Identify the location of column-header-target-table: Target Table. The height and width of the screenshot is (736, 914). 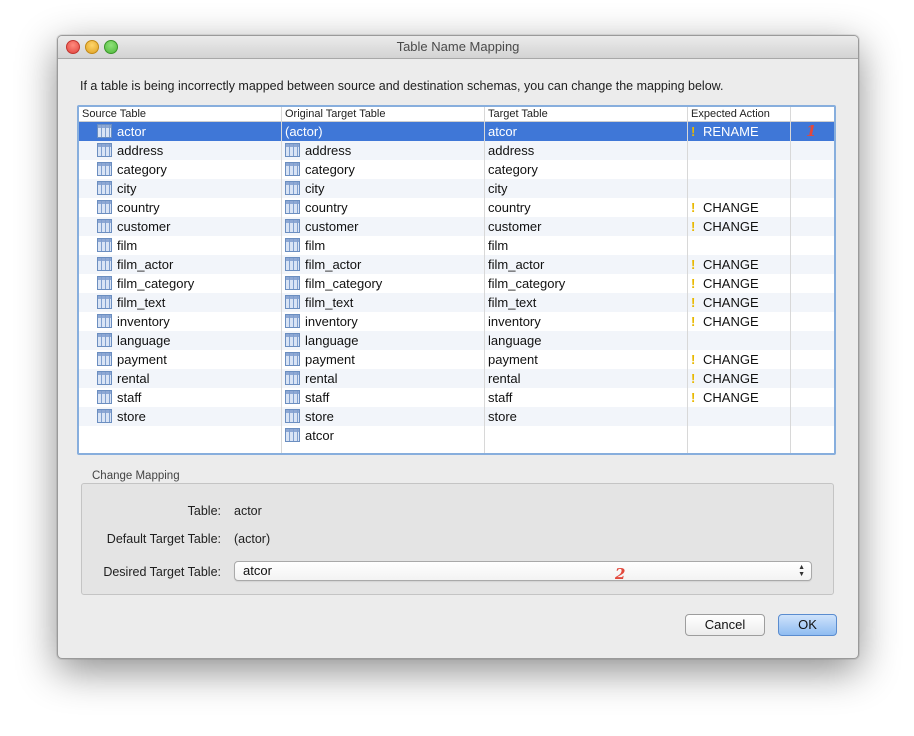
(586, 114).